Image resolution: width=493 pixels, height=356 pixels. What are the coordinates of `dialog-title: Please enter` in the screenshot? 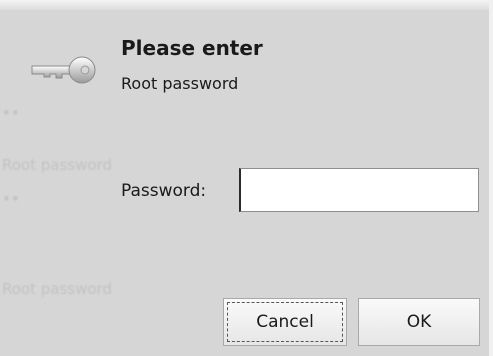 It's located at (192, 48).